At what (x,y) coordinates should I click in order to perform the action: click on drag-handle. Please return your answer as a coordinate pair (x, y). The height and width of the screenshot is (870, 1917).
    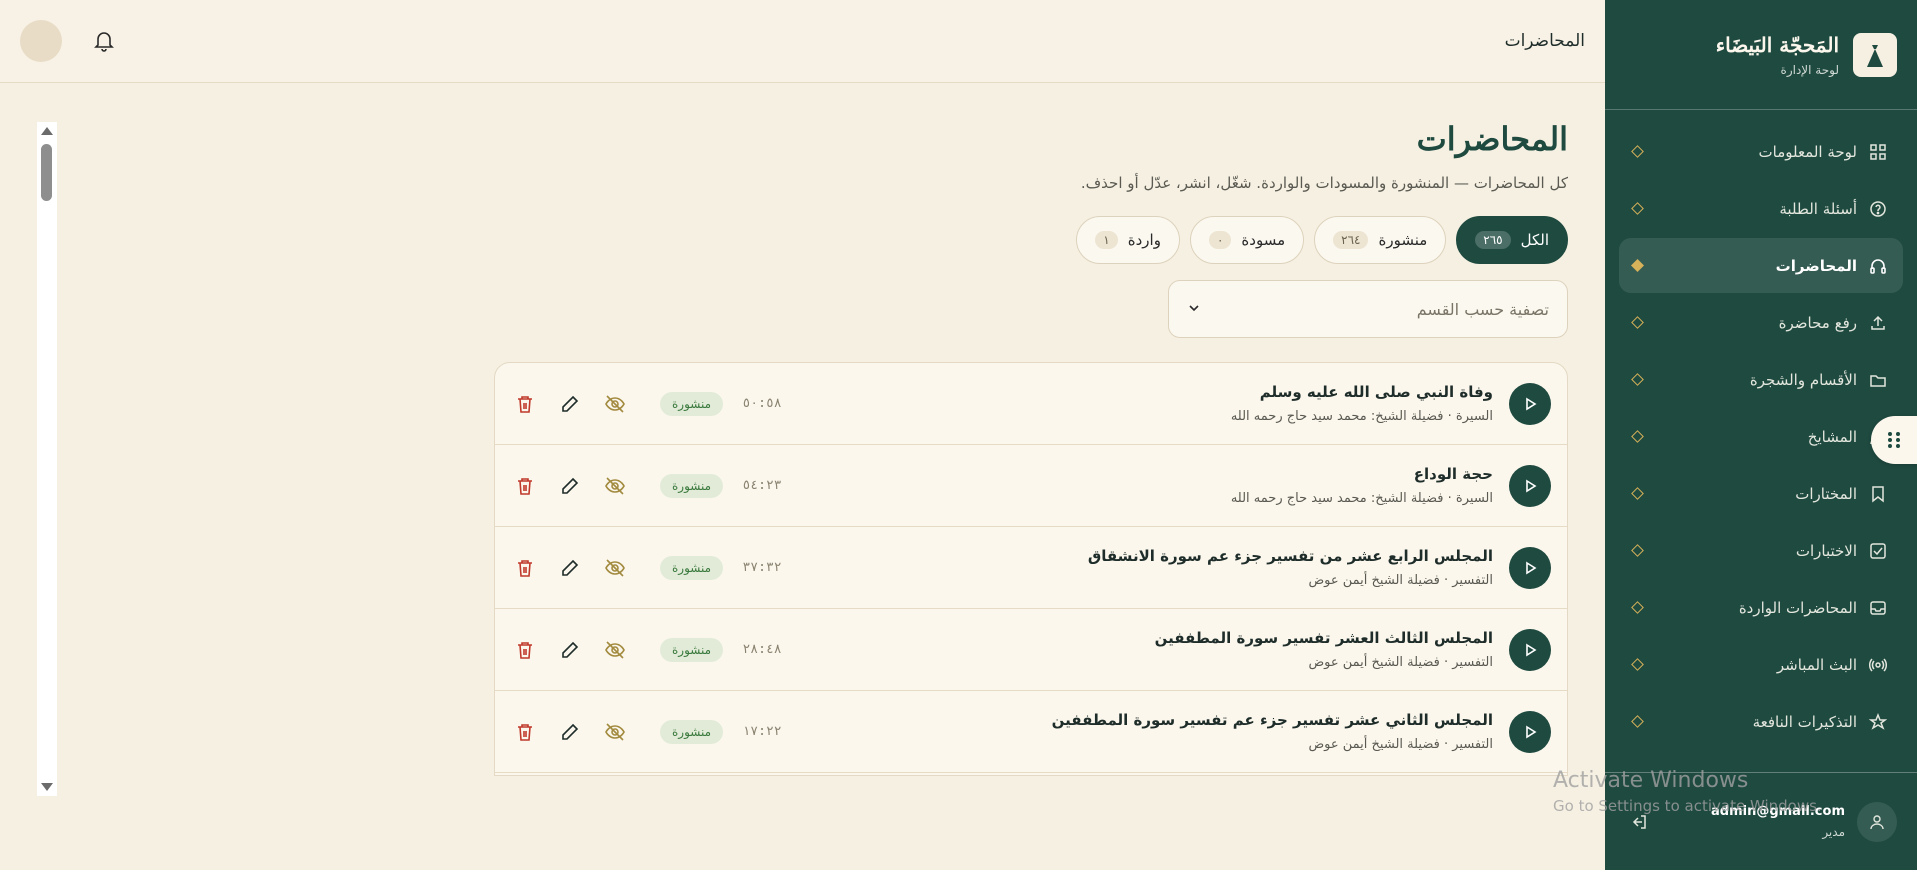
    Looking at the image, I should click on (1894, 440).